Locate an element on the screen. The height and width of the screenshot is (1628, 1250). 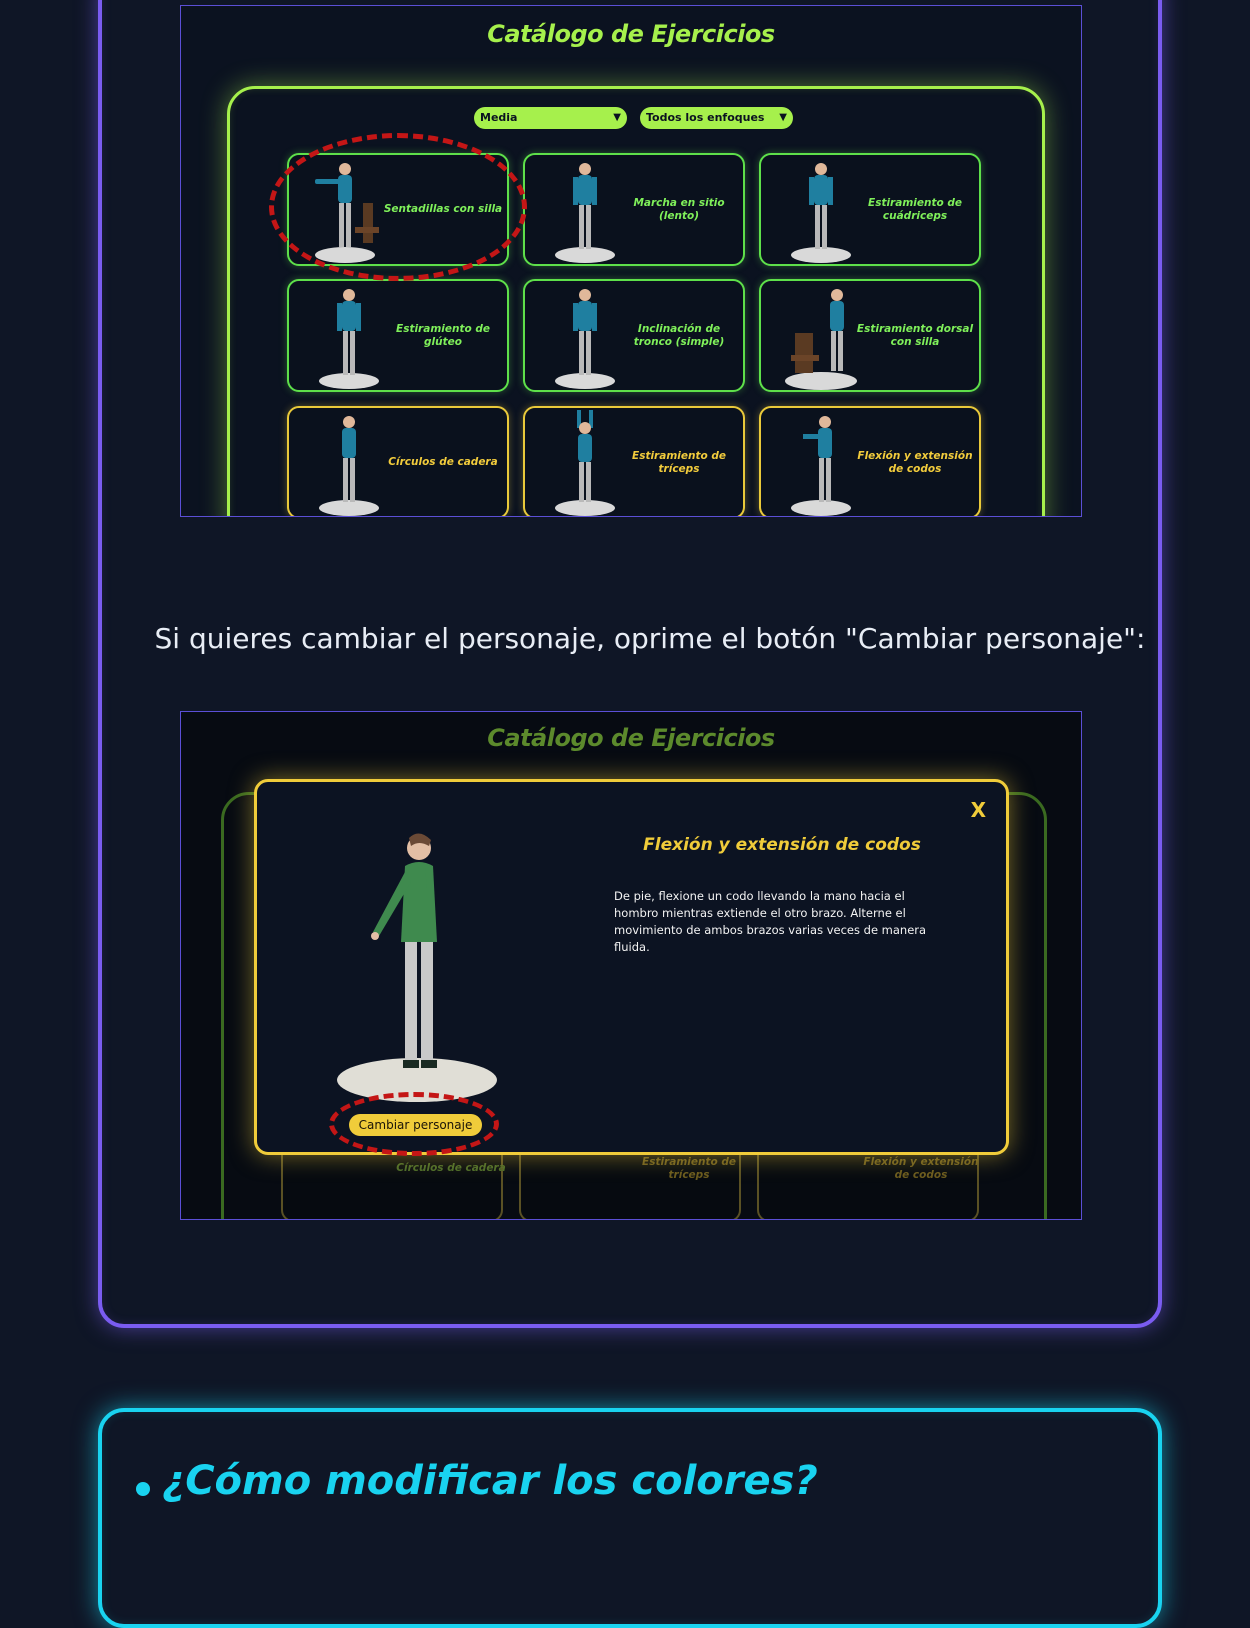
exercise-card: Inclinación de tronco (simple) is located at coordinates (634, 335).